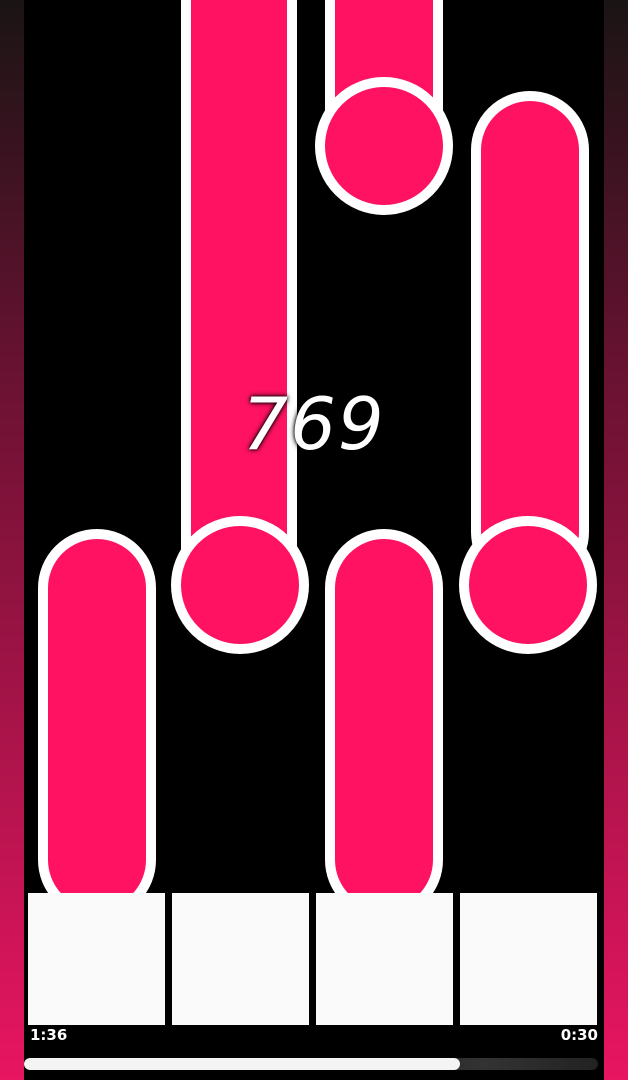 The height and width of the screenshot is (1080, 628). Describe the element at coordinates (240, 585) in the screenshot. I see `hold-note-lane-2-head` at that location.